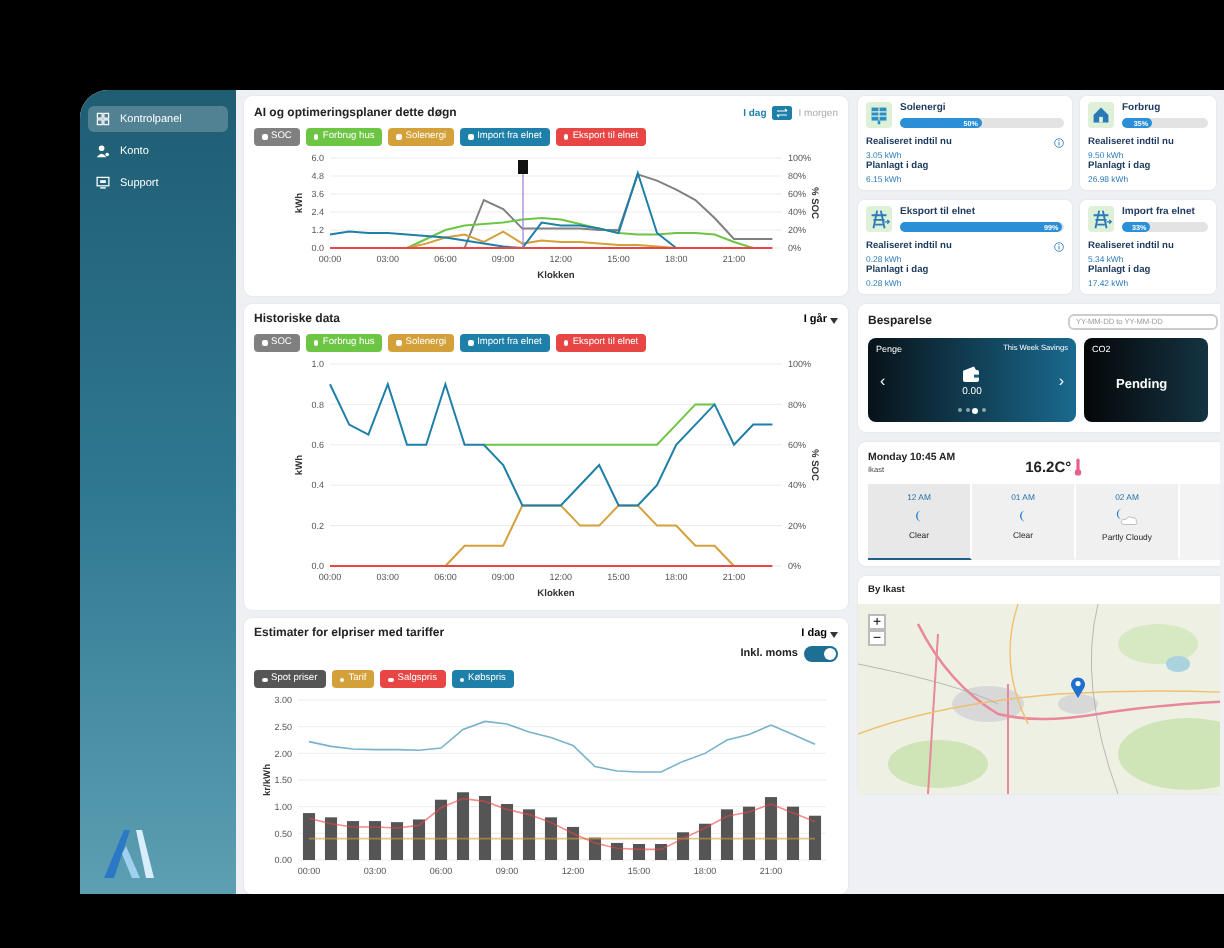  Describe the element at coordinates (782, 113) in the screenshot. I see `swap-icon` at that location.